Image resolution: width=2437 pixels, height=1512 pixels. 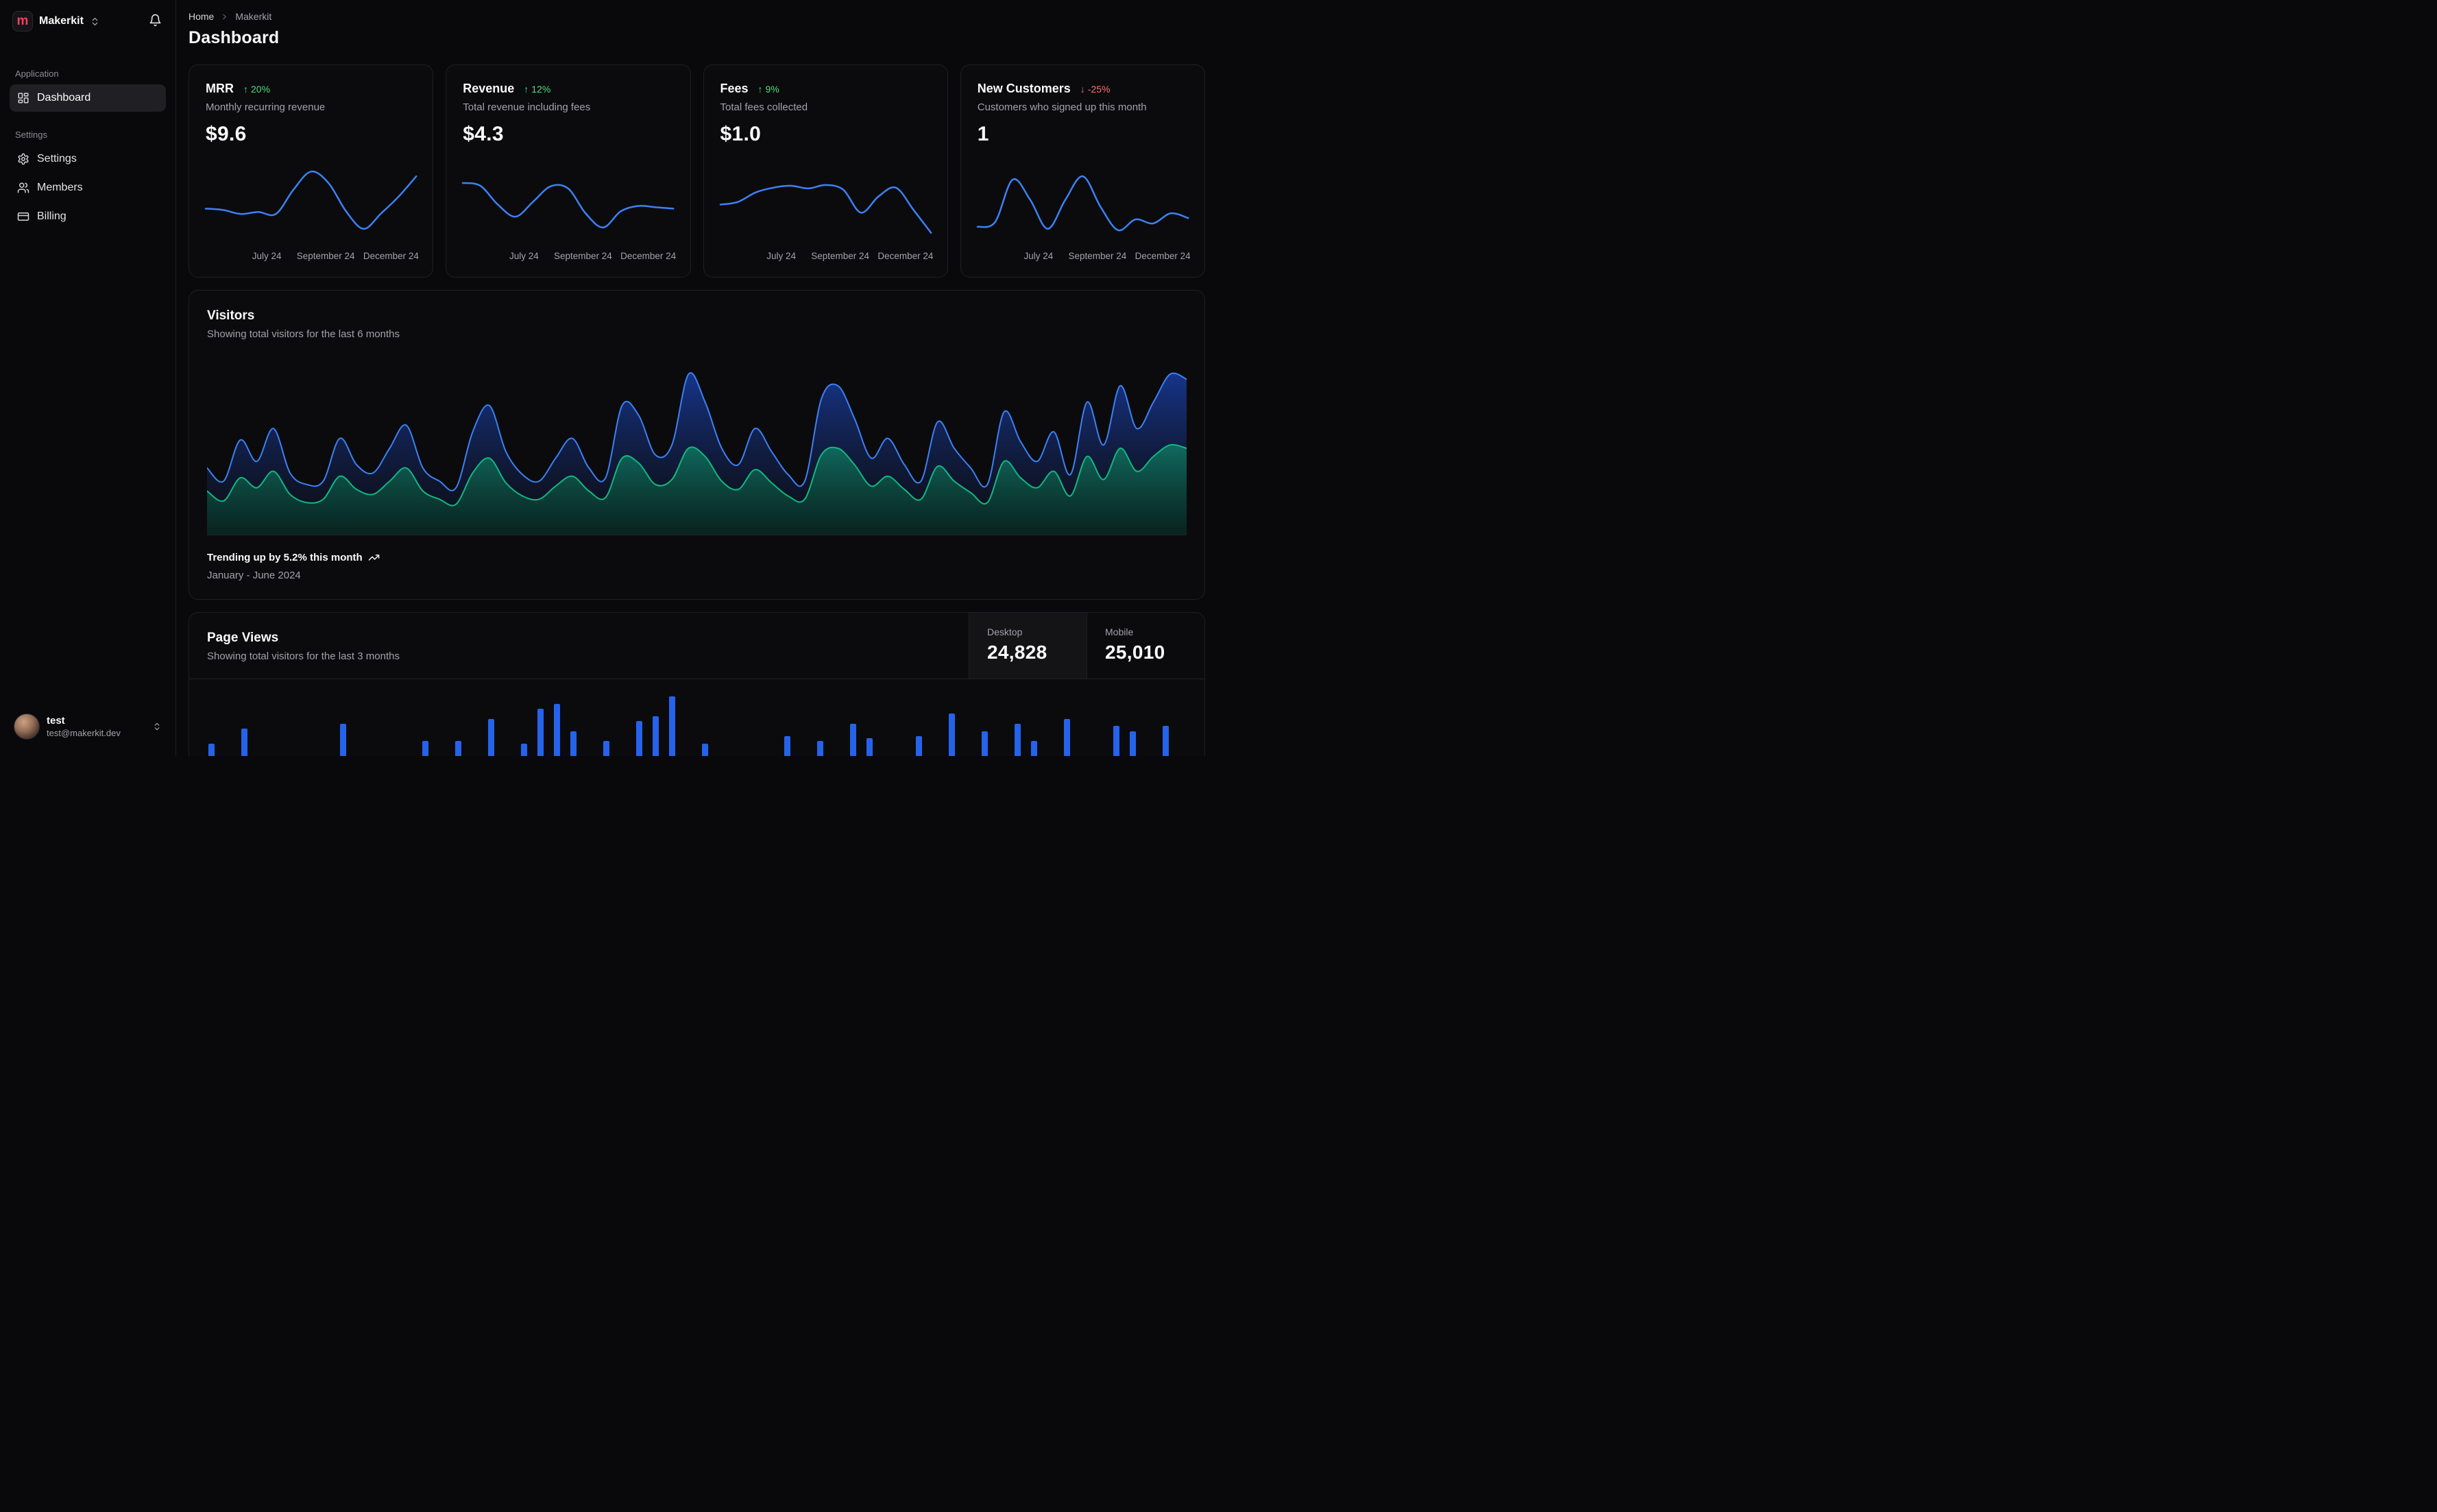 What do you see at coordinates (37, 74) in the screenshot?
I see `nav-section-application: Application` at bounding box center [37, 74].